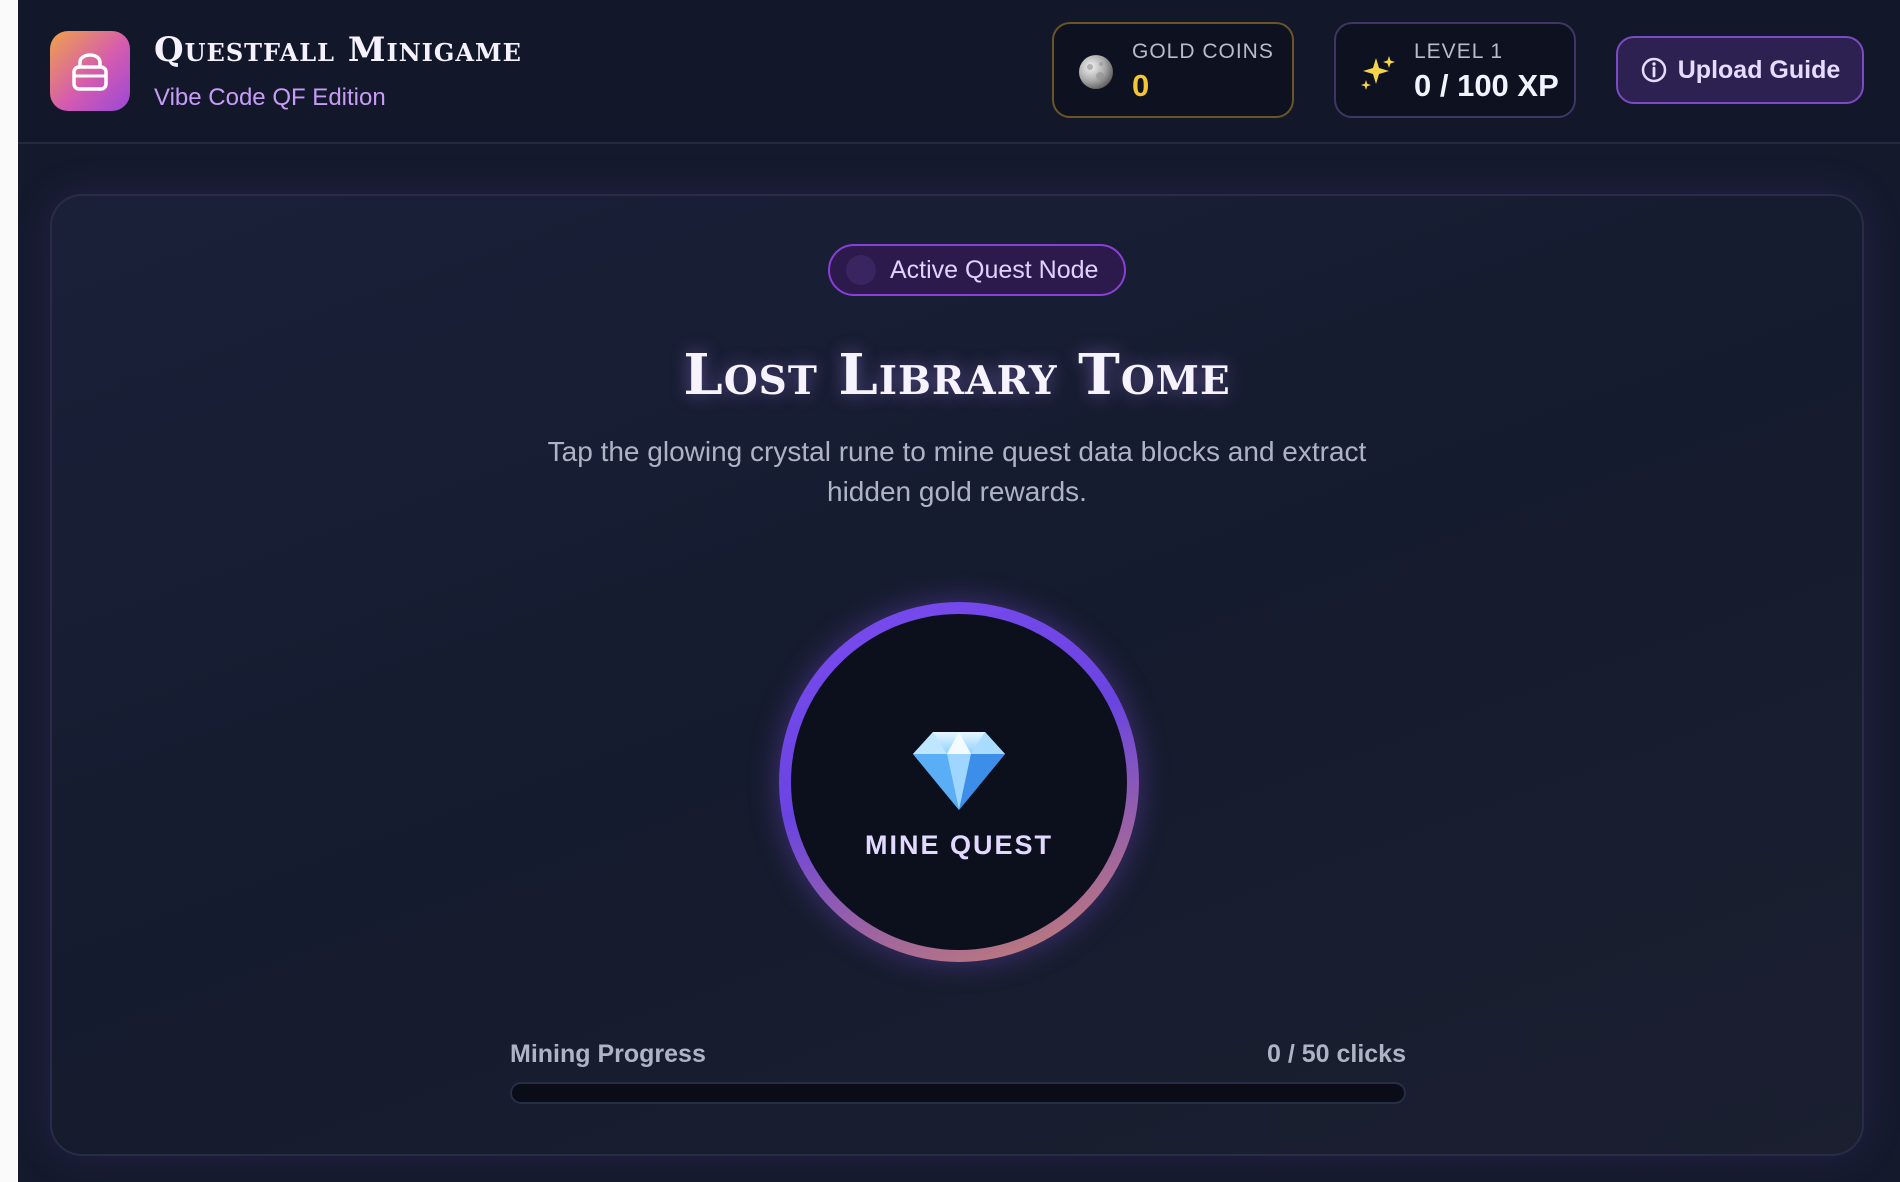 The width and height of the screenshot is (1900, 1182). Describe the element at coordinates (861, 270) in the screenshot. I see `status-dot` at that location.